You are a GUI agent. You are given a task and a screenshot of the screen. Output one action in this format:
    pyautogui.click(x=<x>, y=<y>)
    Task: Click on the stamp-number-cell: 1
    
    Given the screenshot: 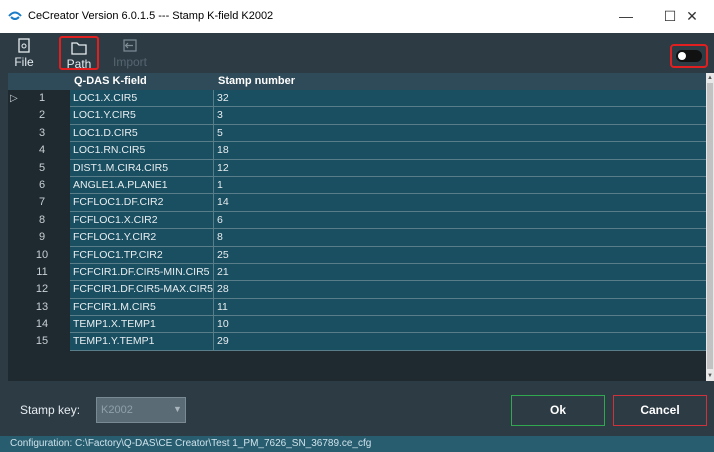 What is the action you would take?
    pyautogui.click(x=460, y=185)
    